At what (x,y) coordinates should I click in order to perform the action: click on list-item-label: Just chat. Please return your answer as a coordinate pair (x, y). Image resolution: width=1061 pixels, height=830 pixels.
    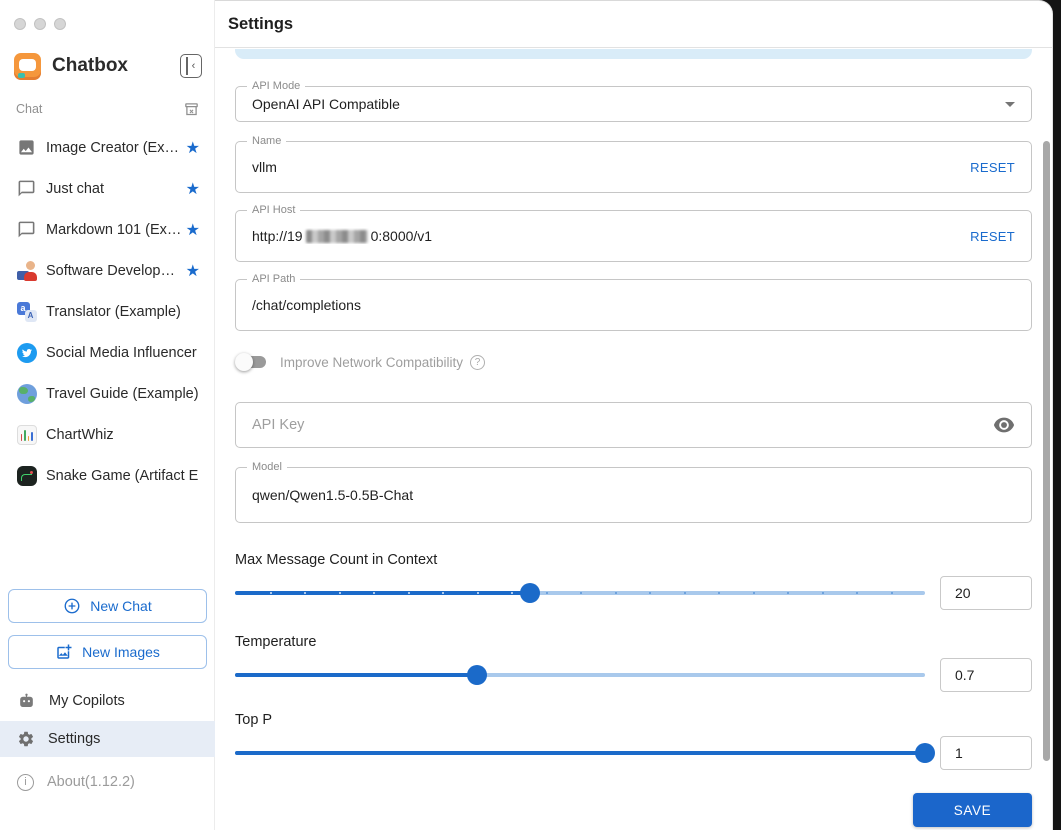
    Looking at the image, I should click on (75, 188).